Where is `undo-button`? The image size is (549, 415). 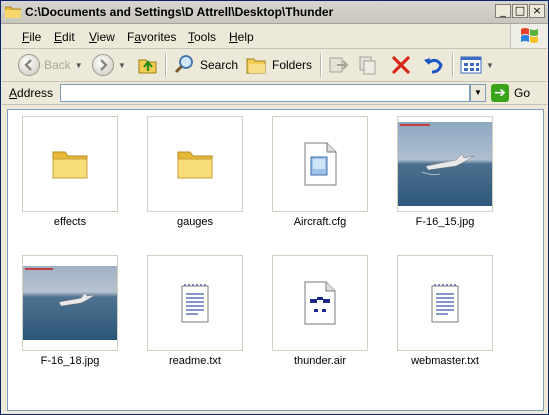
undo-button is located at coordinates (433, 65).